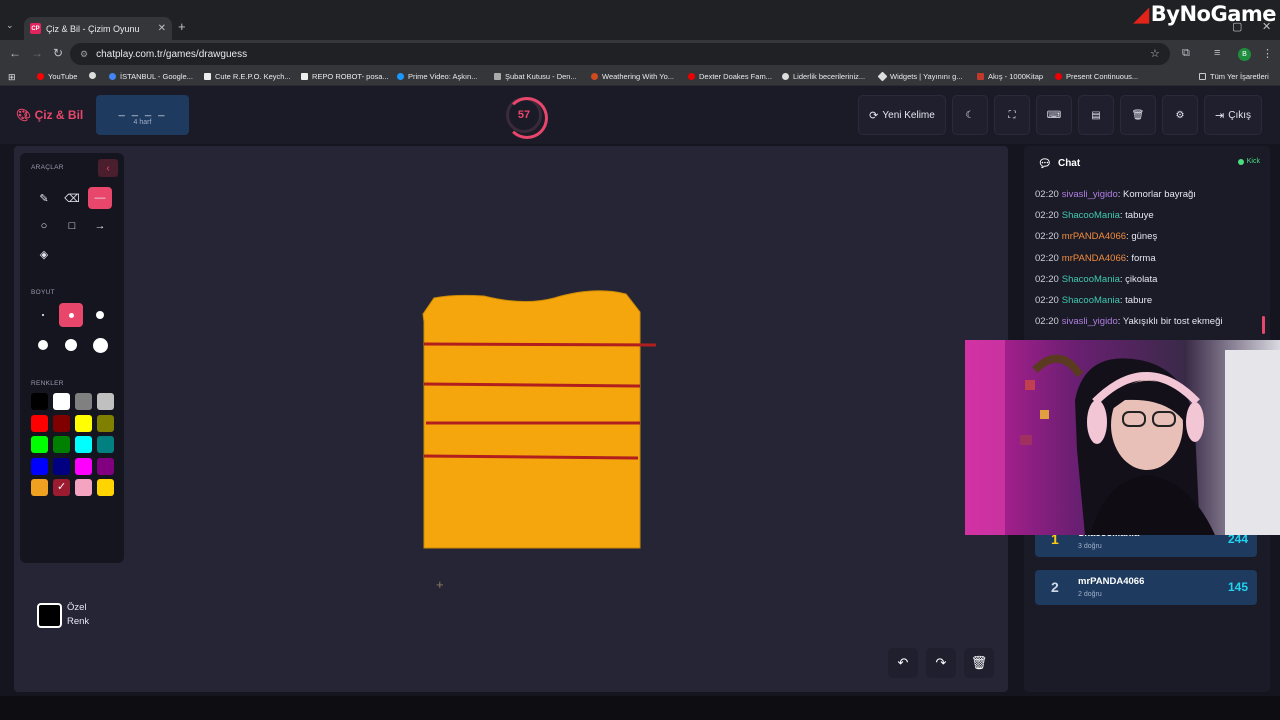 This screenshot has height=720, width=1280. I want to click on custom-color-label: Özel Renk, so click(86, 615).